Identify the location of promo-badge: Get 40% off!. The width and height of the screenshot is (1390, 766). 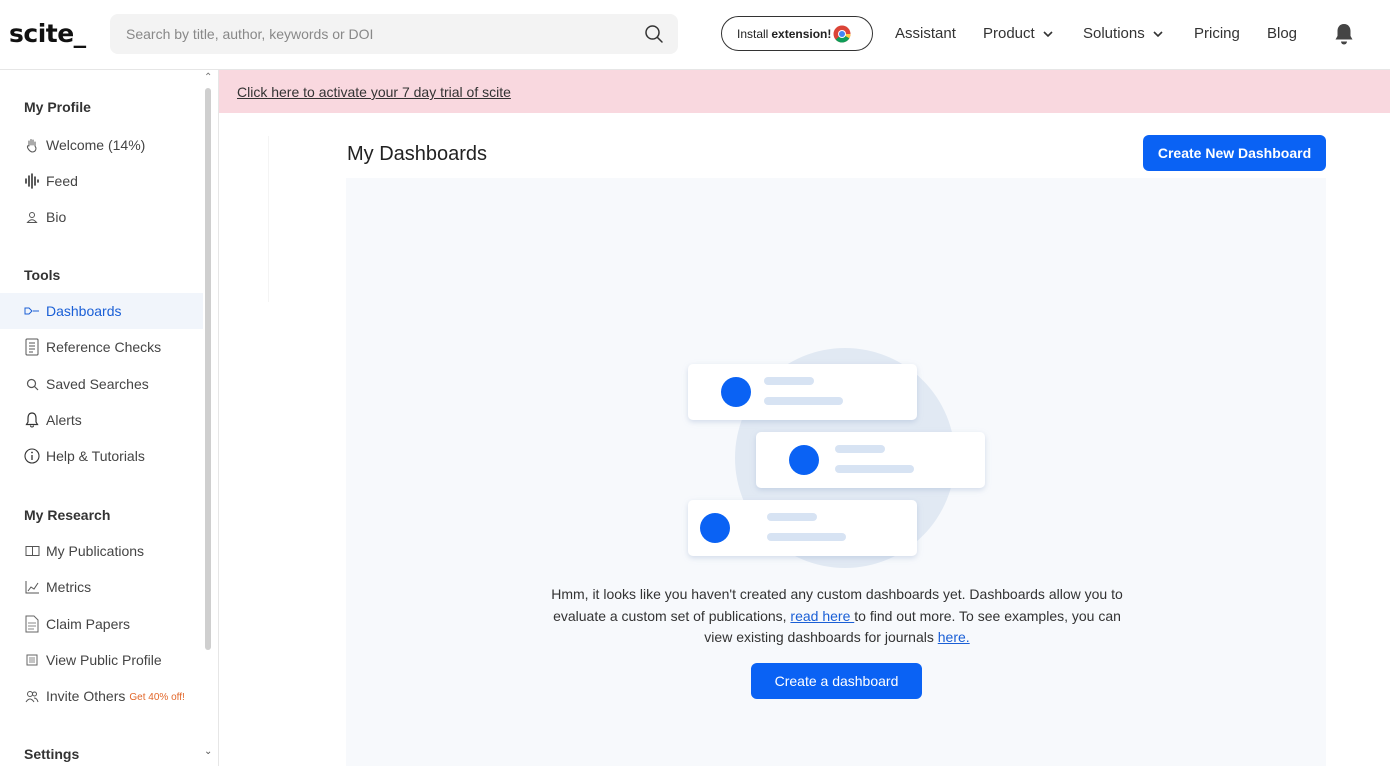
(157, 697).